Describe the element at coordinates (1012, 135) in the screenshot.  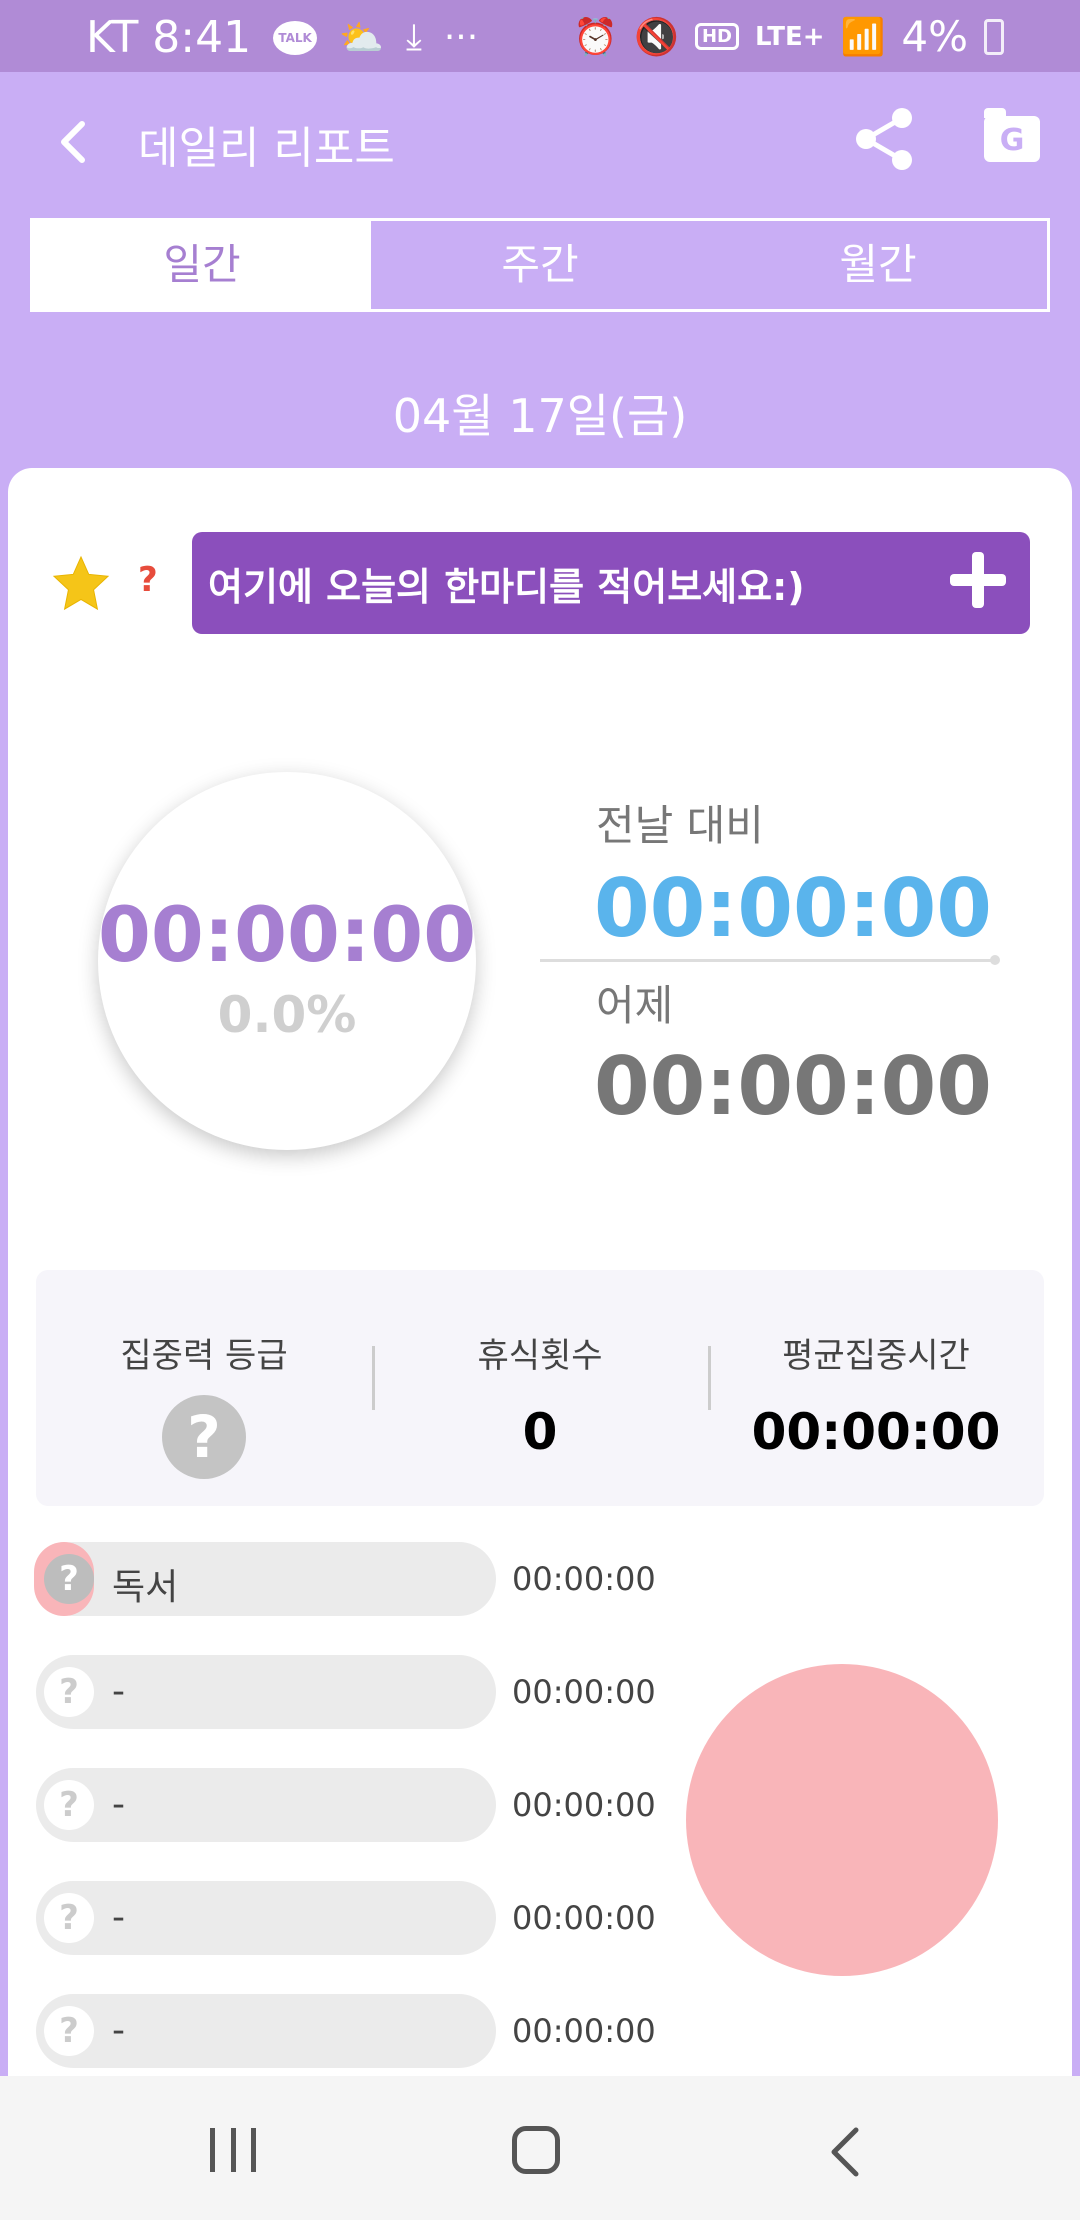
I see `google-drive-backup-icon: G` at that location.